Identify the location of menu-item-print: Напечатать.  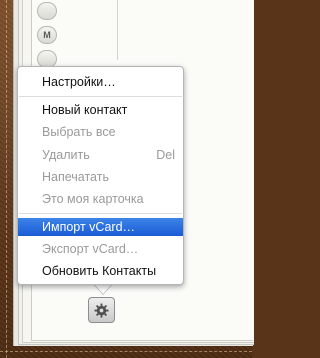
(100, 177).